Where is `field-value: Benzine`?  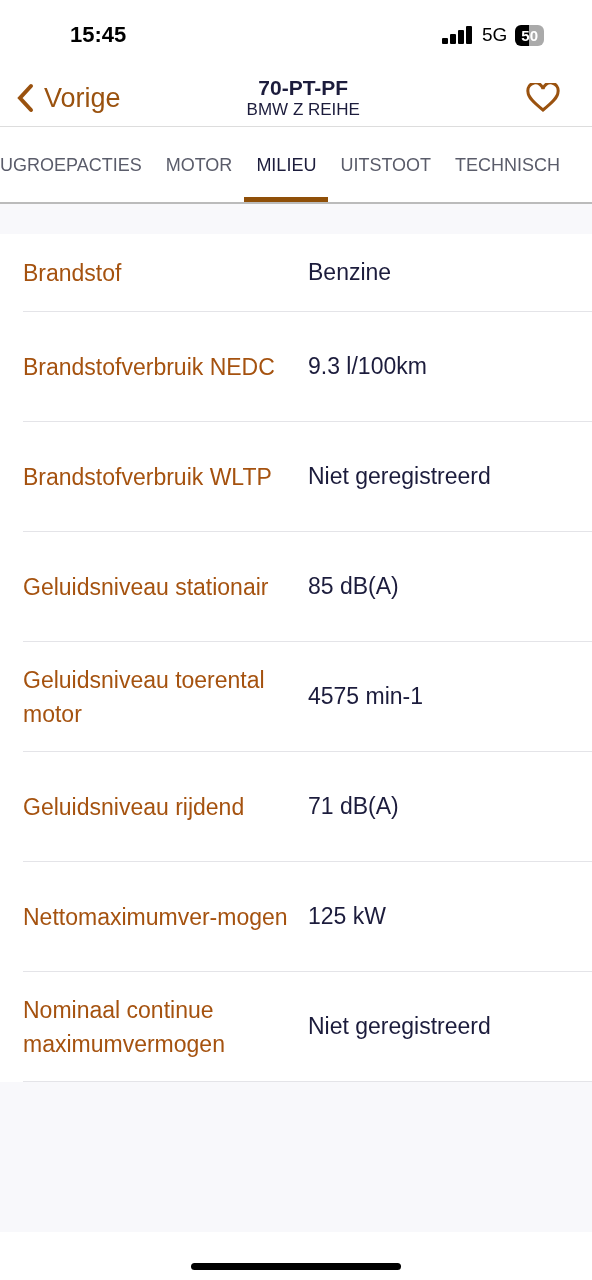 field-value: Benzine is located at coordinates (350, 272).